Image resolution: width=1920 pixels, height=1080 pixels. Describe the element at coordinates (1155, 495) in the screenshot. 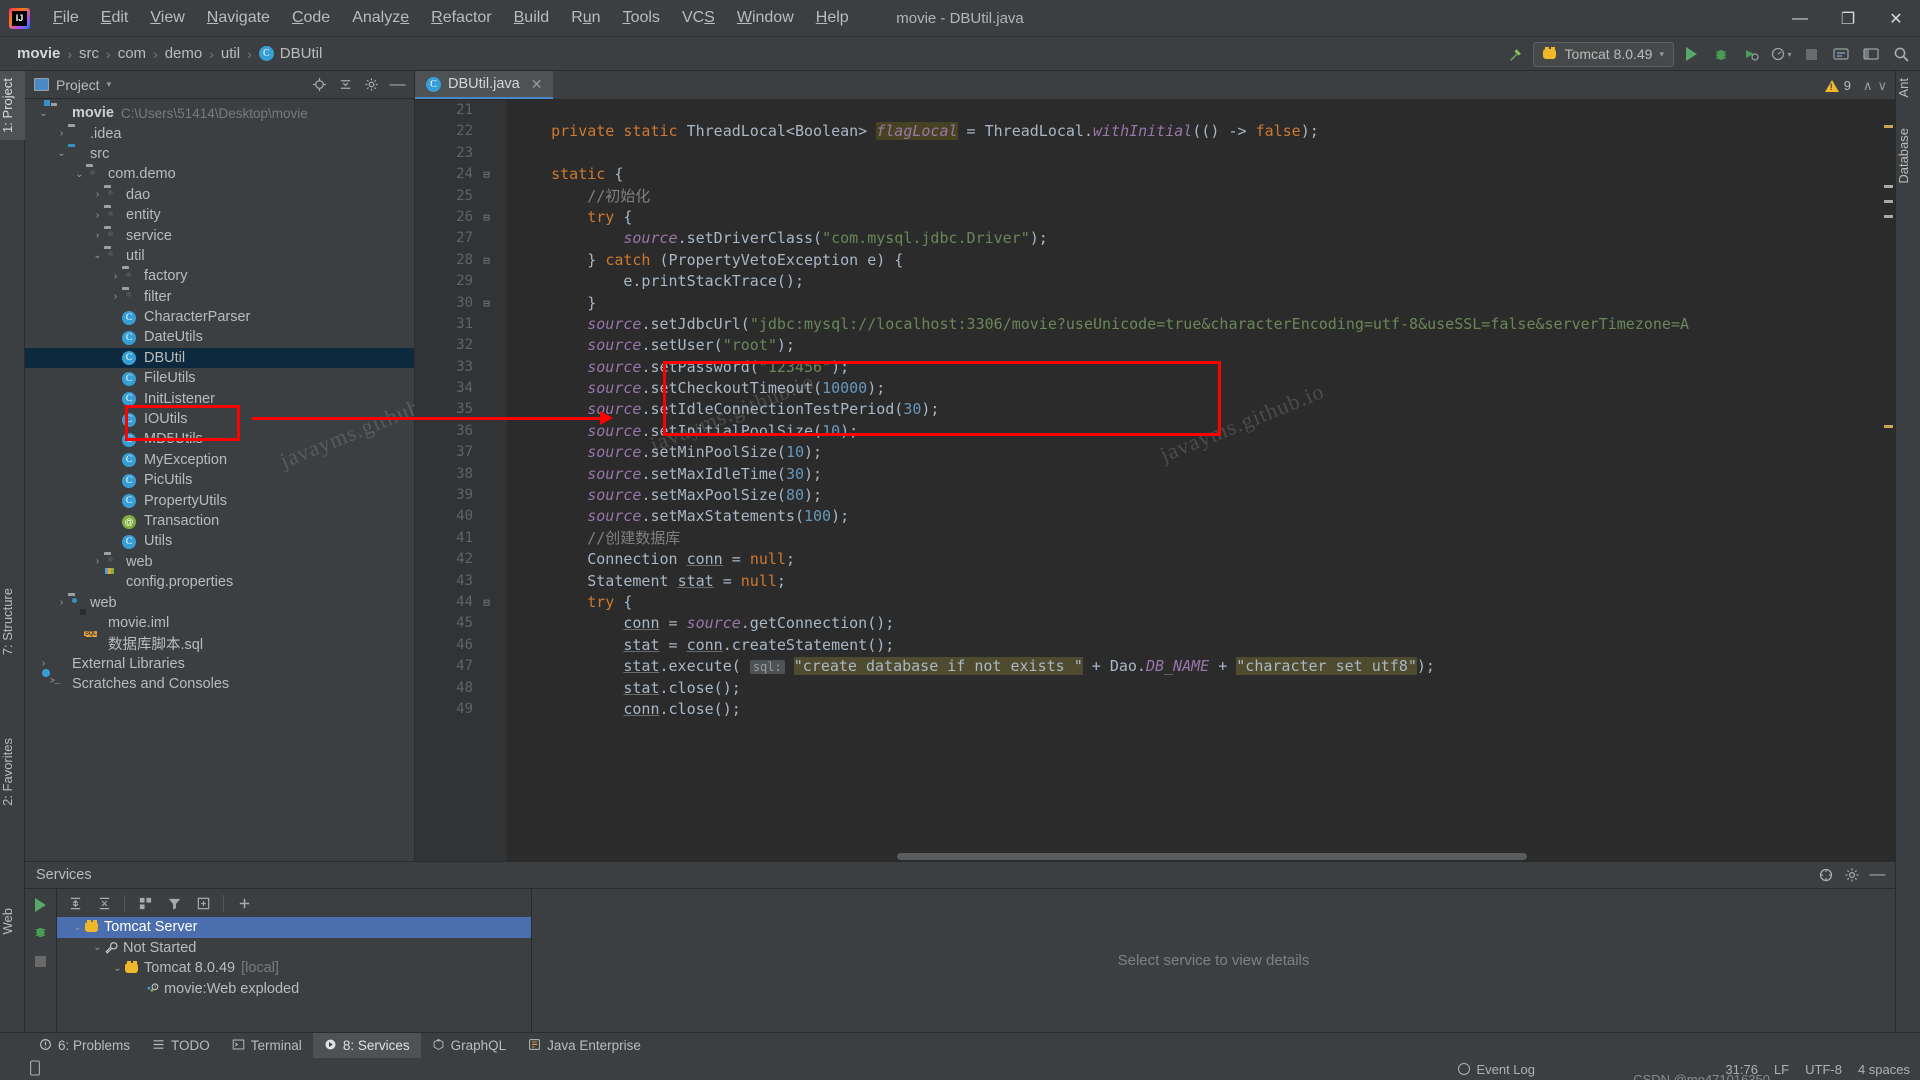

I see `code-line: 39 source.setMaxPoolSize(80);` at that location.